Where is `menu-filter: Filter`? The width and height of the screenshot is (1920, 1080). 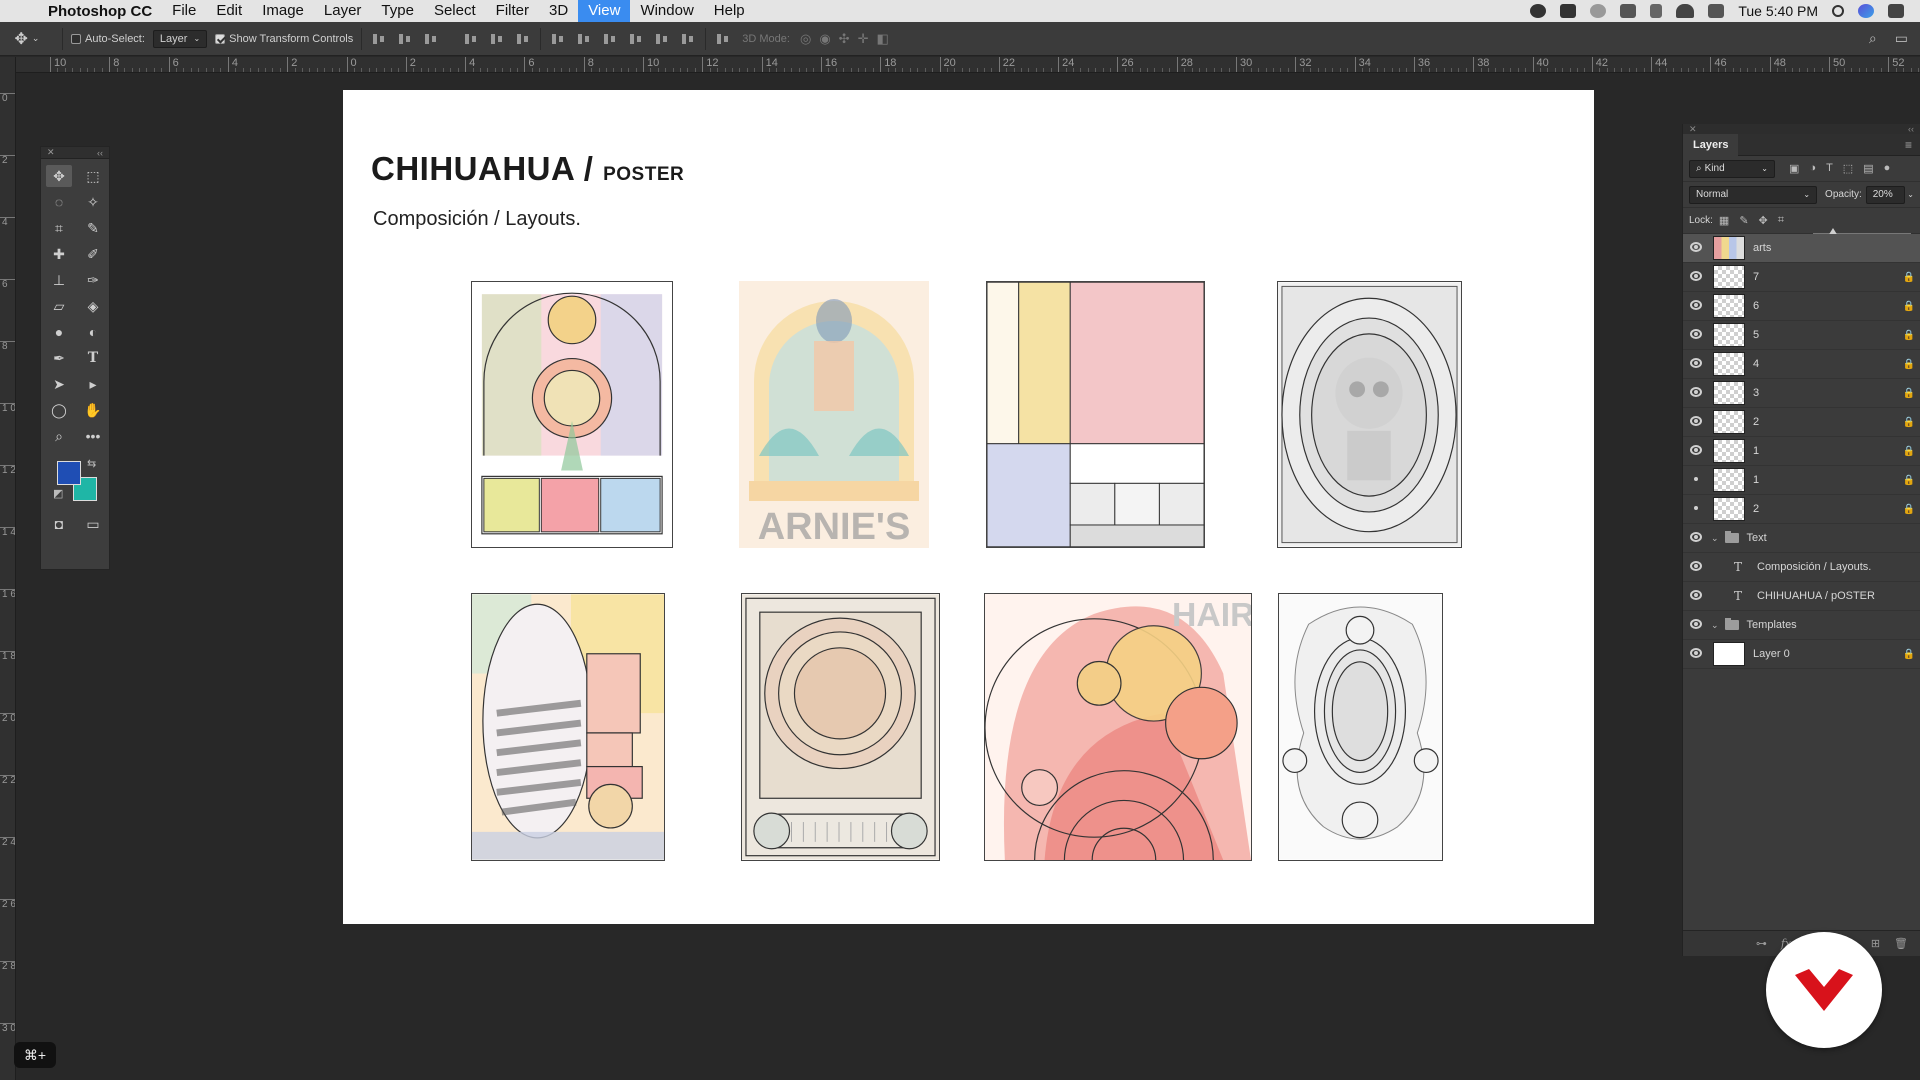 menu-filter: Filter is located at coordinates (512, 11).